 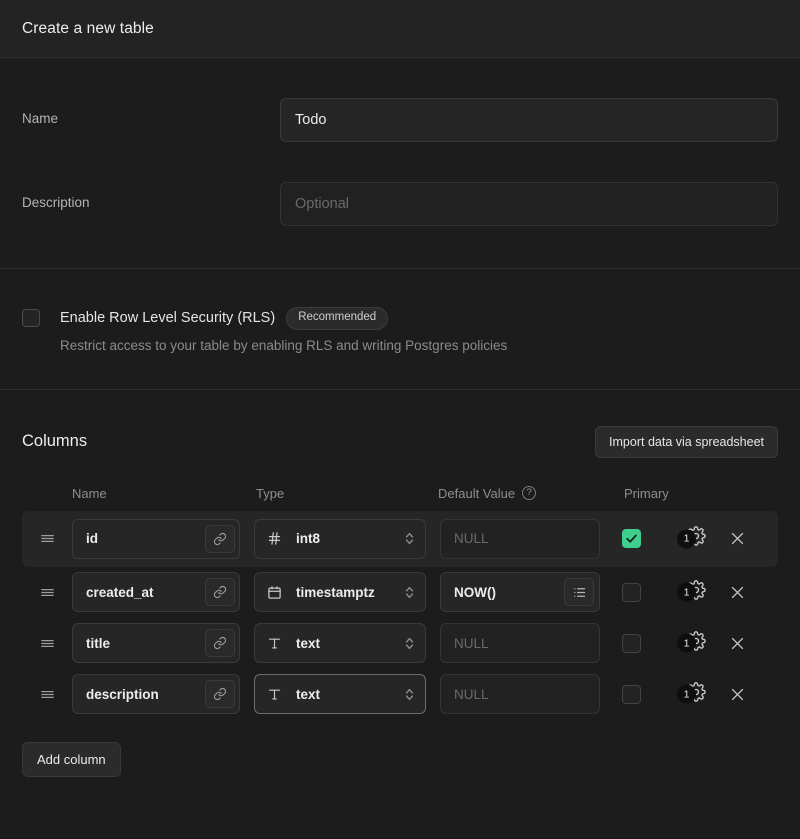 I want to click on column-name-field: description, so click(x=156, y=694).